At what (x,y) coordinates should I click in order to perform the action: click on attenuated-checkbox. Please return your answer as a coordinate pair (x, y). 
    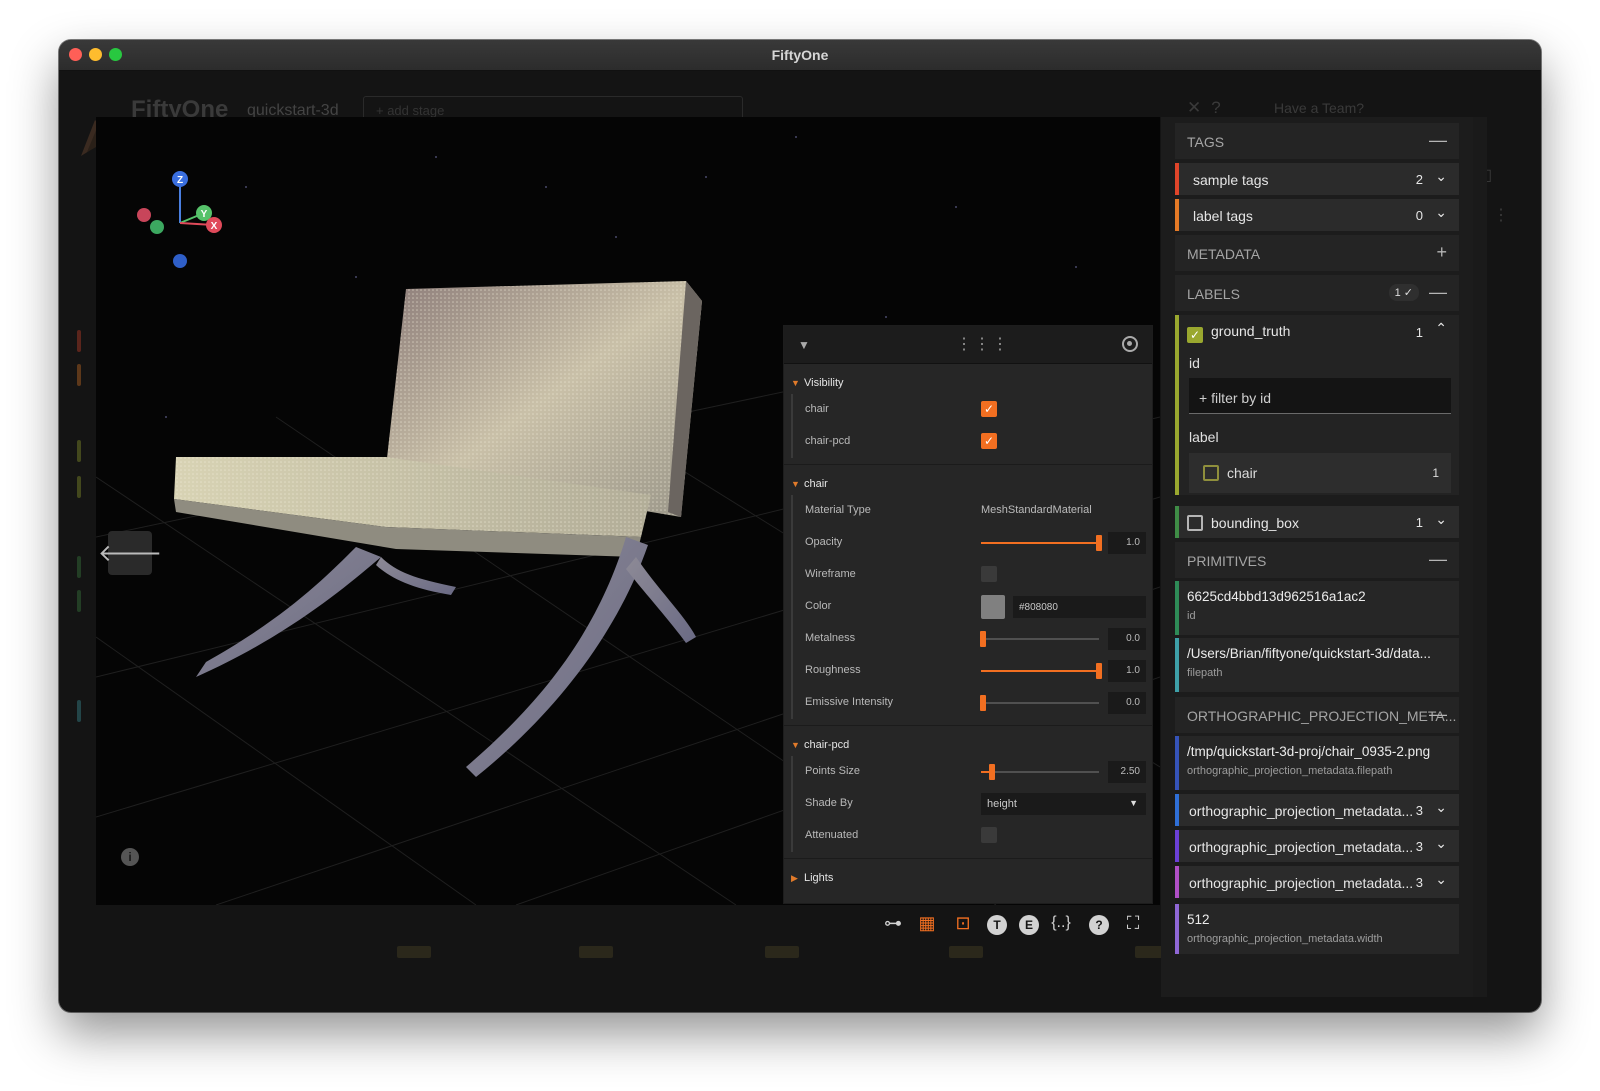
    Looking at the image, I should click on (989, 835).